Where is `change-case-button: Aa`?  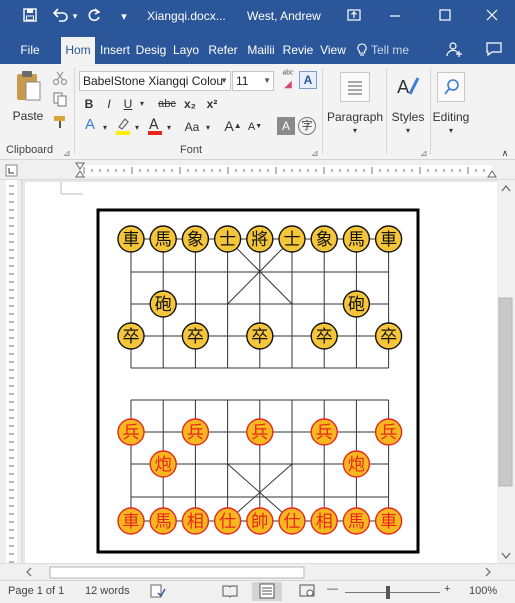 change-case-button: Aa is located at coordinates (192, 127).